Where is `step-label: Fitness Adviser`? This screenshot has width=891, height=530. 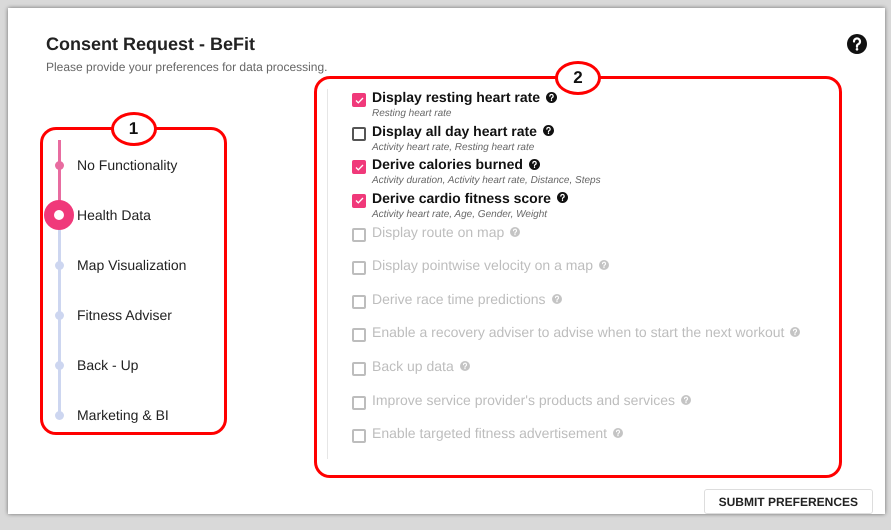 step-label: Fitness Adviser is located at coordinates (124, 315).